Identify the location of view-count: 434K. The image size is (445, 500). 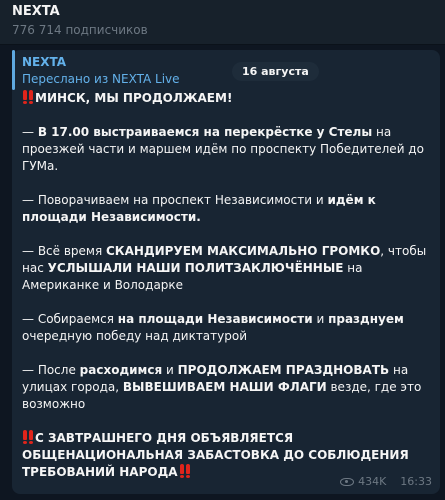
(372, 481).